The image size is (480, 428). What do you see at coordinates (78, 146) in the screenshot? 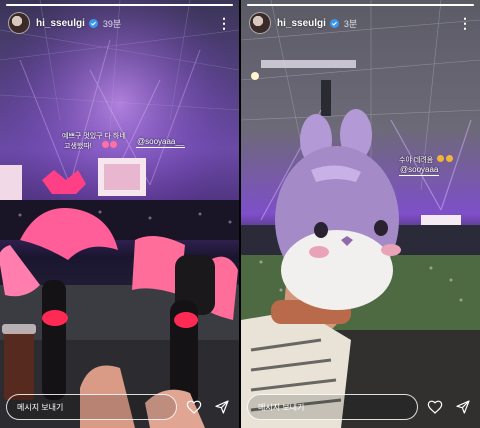
I see `story-caption-line-2: 고생했따!` at bounding box center [78, 146].